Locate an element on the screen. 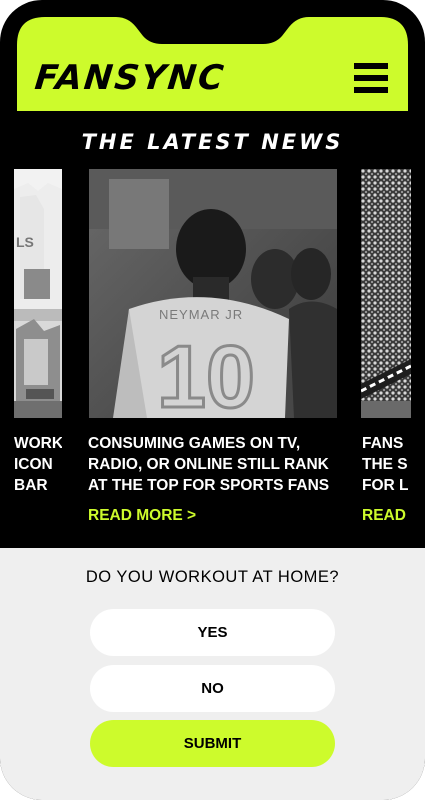 The width and height of the screenshot is (425, 800). read-more-link: READ MORE > is located at coordinates (142, 516).